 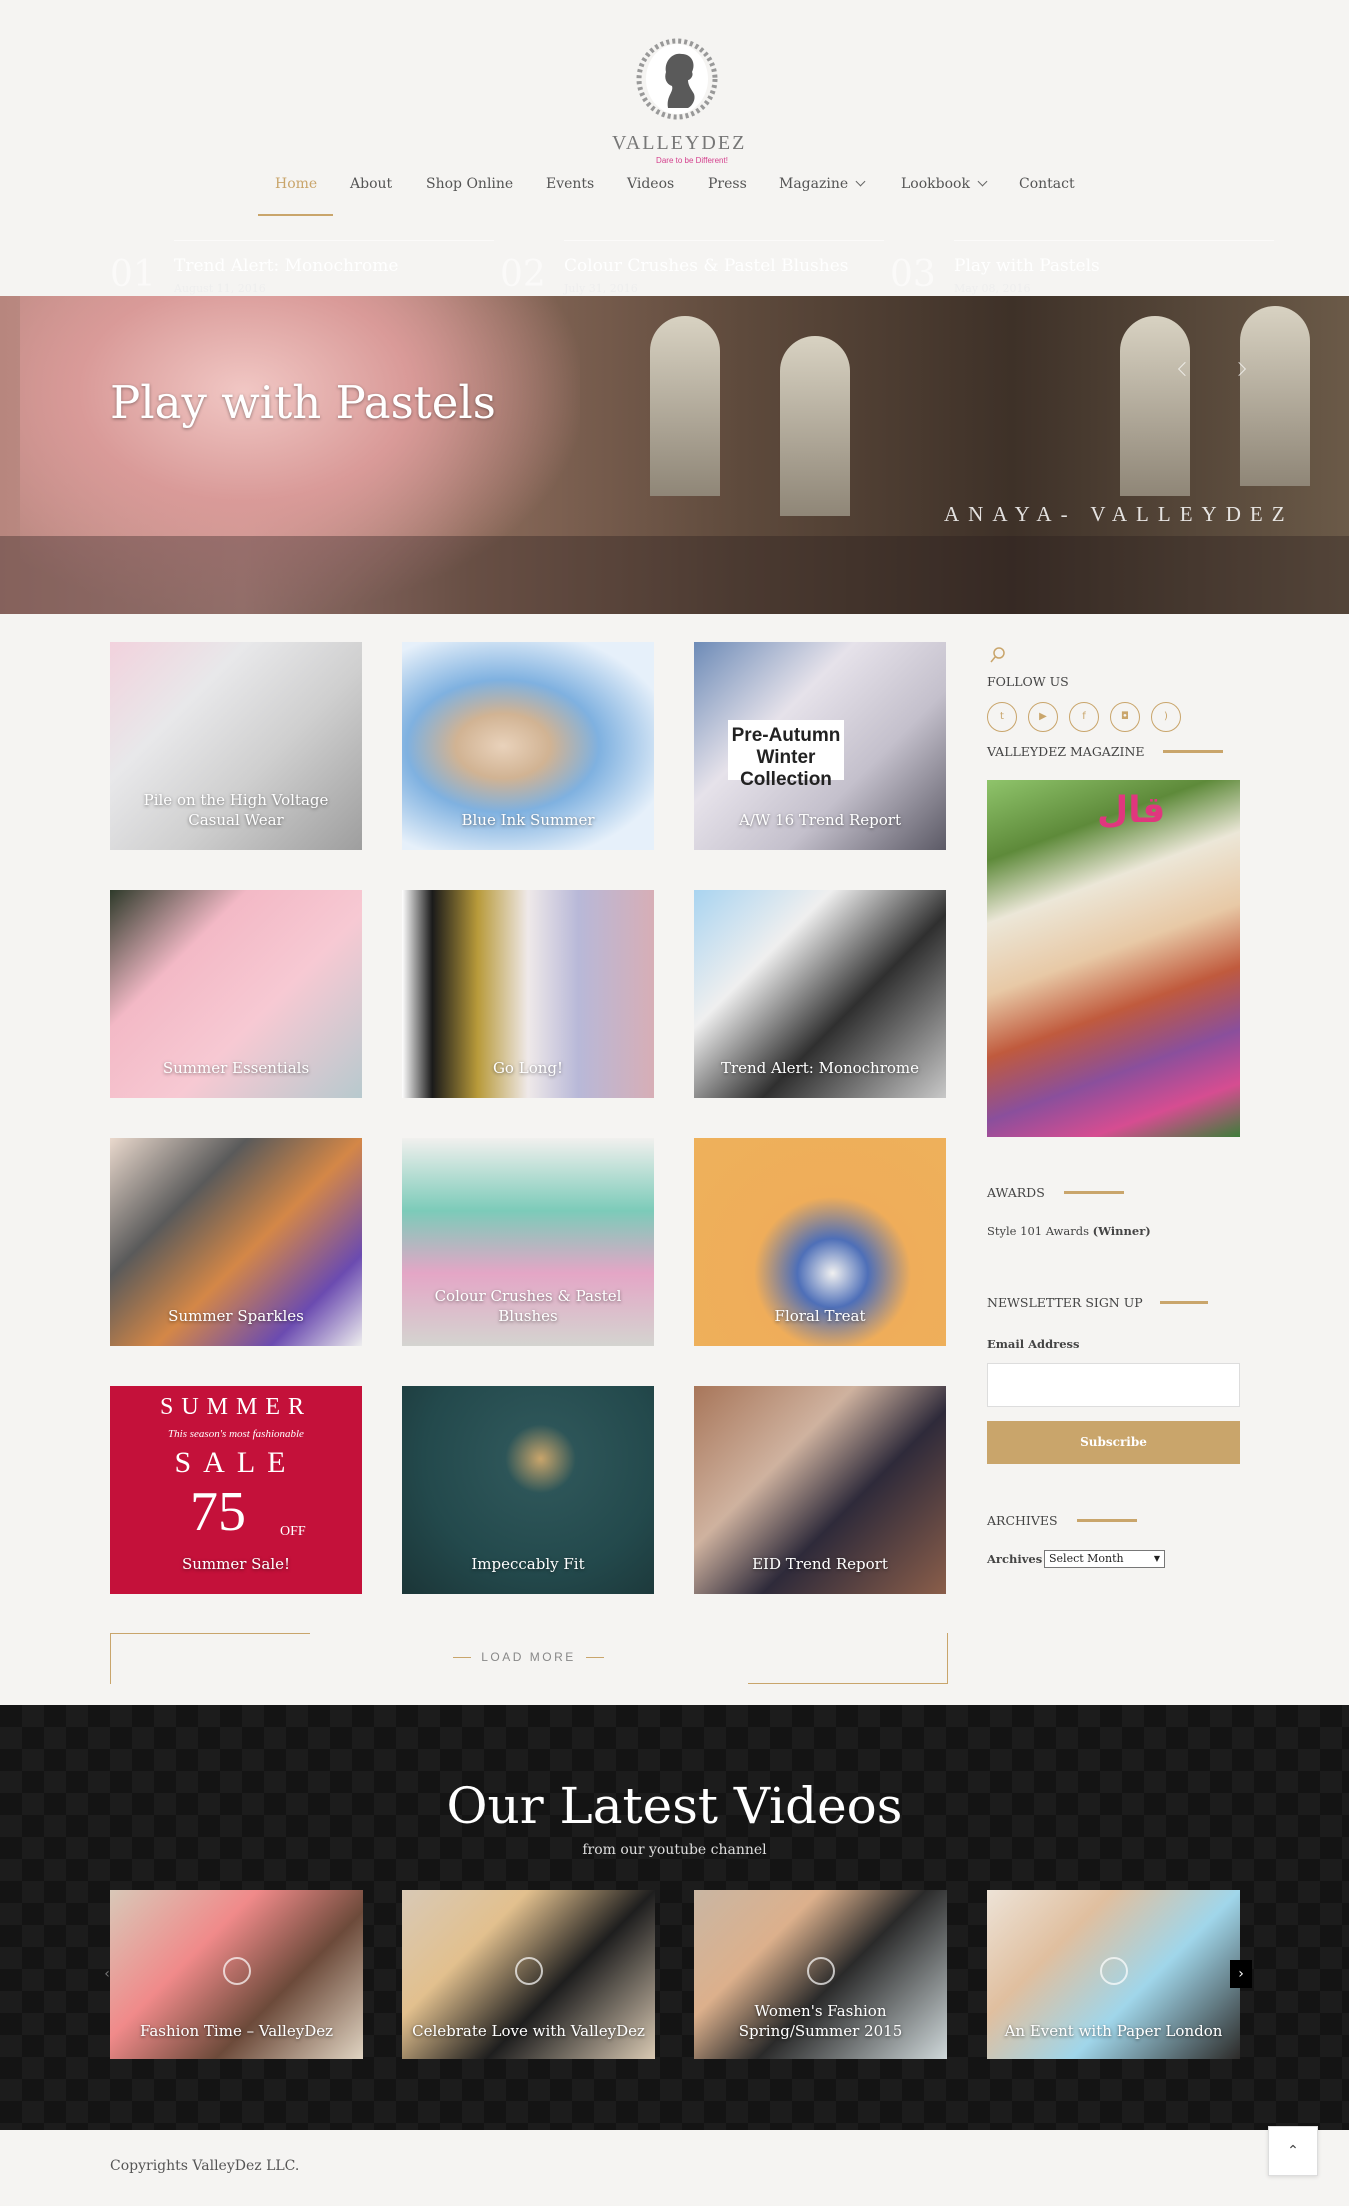 I want to click on post-caption: Go Long!, so click(x=528, y=1068).